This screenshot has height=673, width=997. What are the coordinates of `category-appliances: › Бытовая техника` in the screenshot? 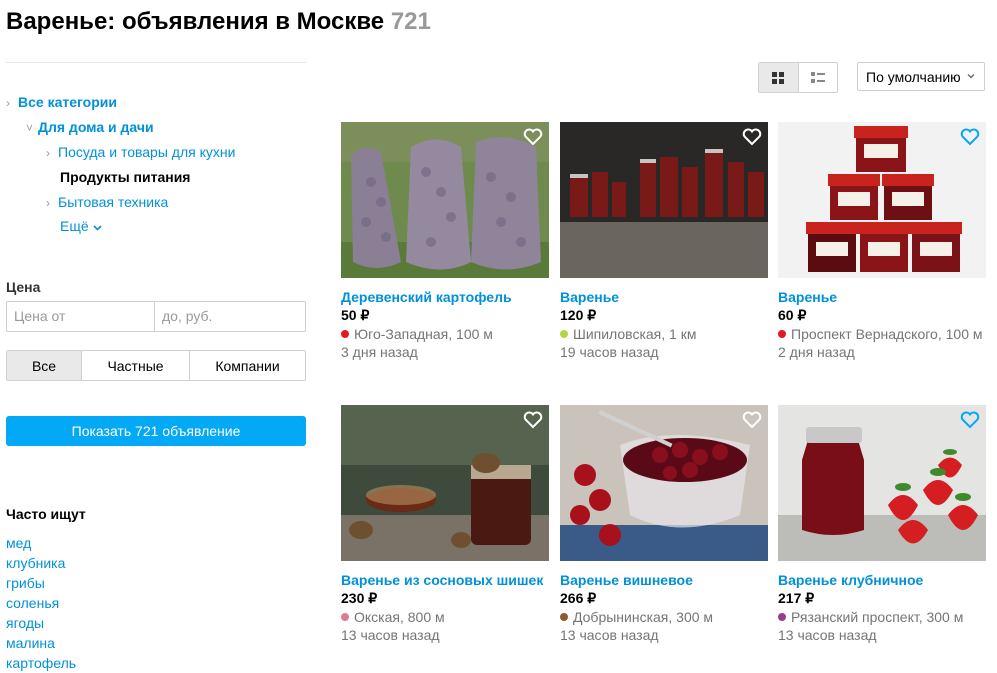 It's located at (107, 202).